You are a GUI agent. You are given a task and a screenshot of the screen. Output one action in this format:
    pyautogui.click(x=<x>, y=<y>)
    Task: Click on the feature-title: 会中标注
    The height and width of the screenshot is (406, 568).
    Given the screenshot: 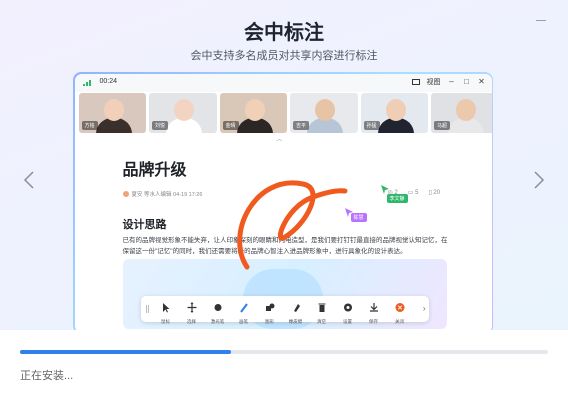 What is the action you would take?
    pyautogui.click(x=284, y=33)
    